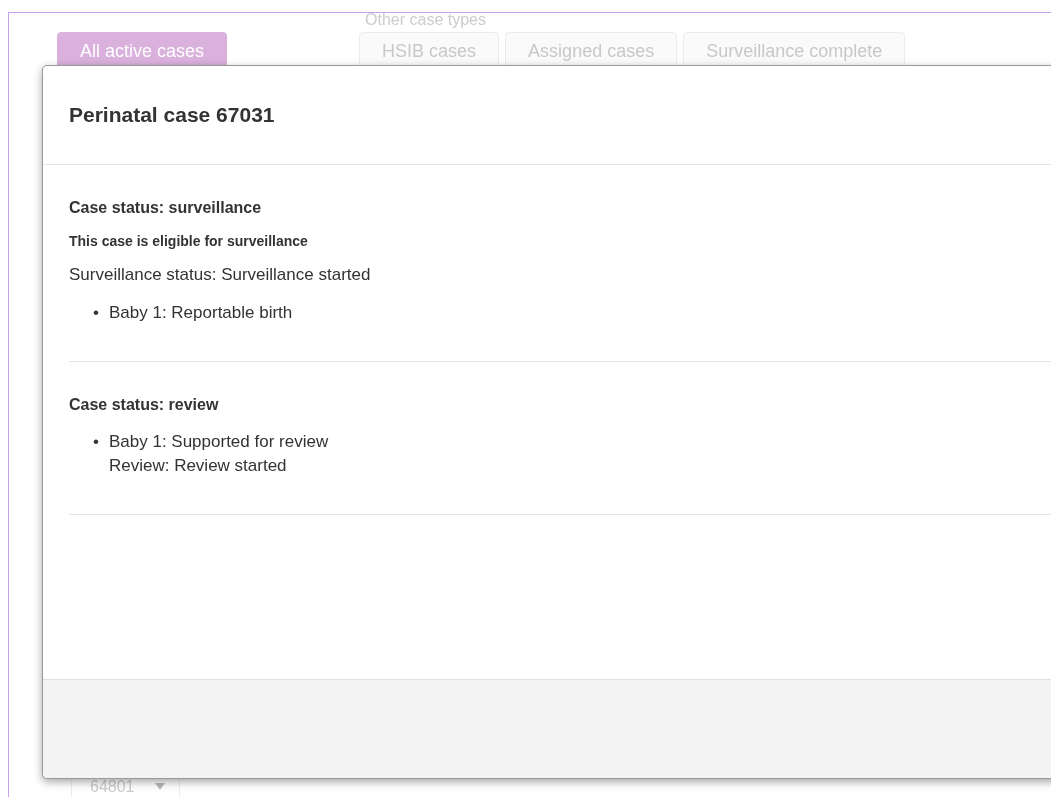  What do you see at coordinates (172, 115) in the screenshot?
I see `modal-title: Perinatal case 67031` at bounding box center [172, 115].